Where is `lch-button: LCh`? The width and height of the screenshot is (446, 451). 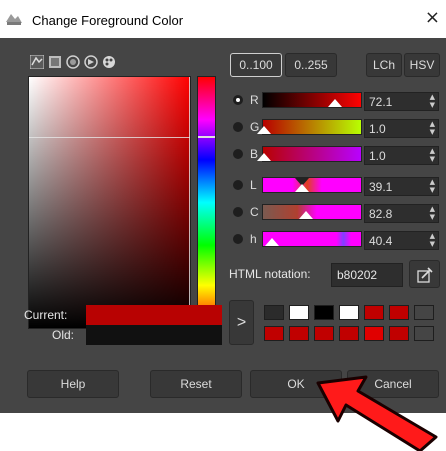 lch-button: LCh is located at coordinates (384, 65).